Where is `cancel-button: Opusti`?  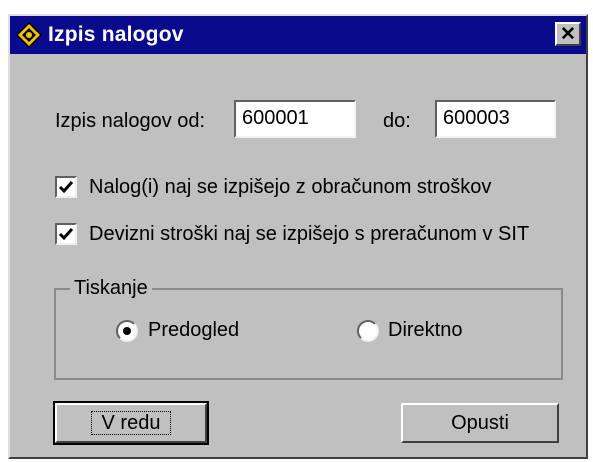
cancel-button: Opusti is located at coordinates (480, 423).